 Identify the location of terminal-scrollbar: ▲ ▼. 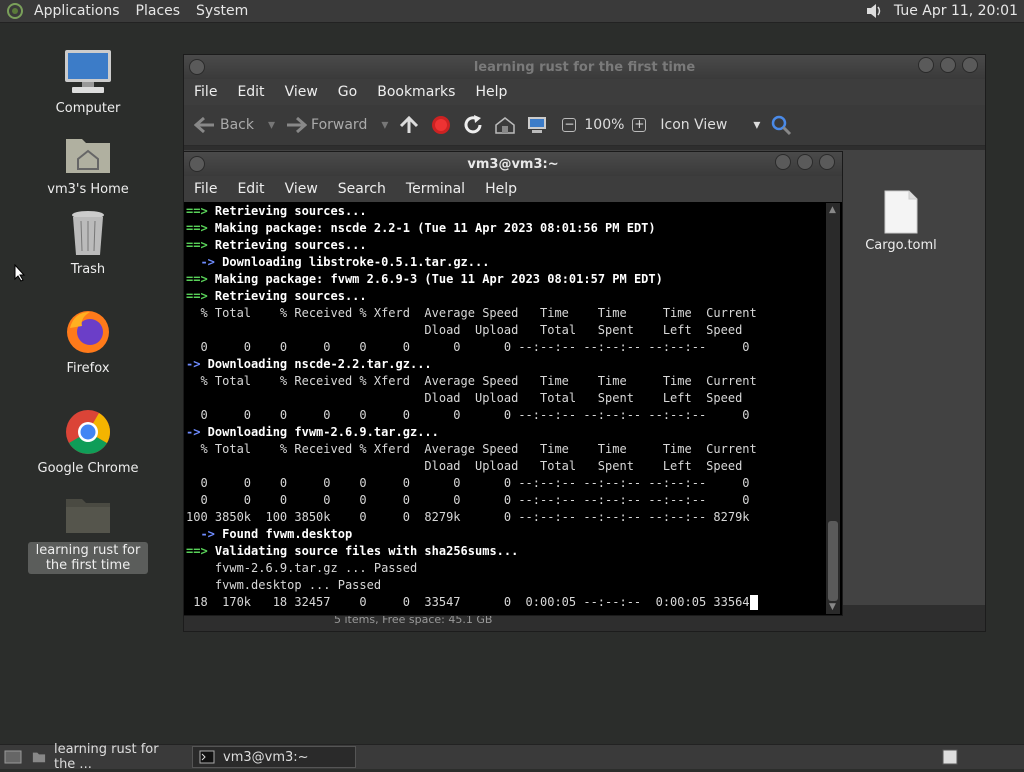
(833, 408).